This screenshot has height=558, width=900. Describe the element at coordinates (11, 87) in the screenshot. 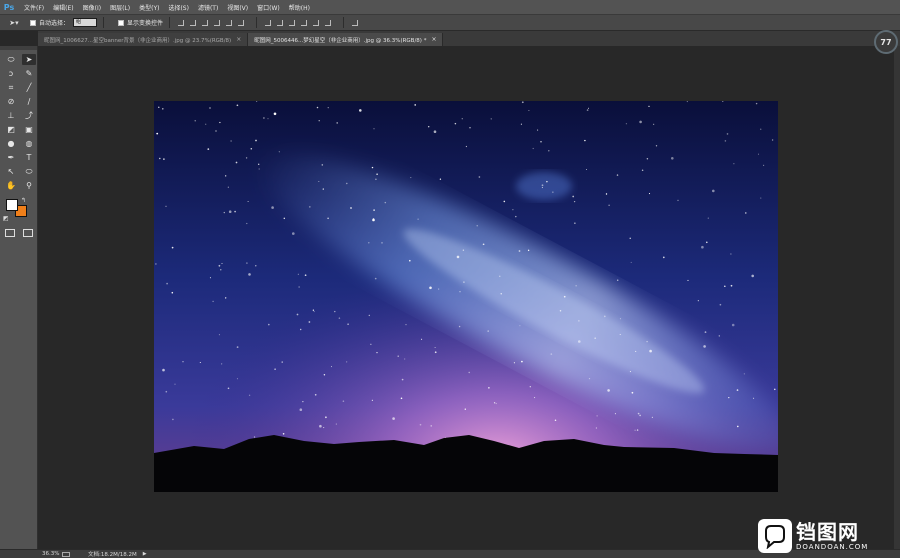

I see `crop-icon: ⌗` at that location.